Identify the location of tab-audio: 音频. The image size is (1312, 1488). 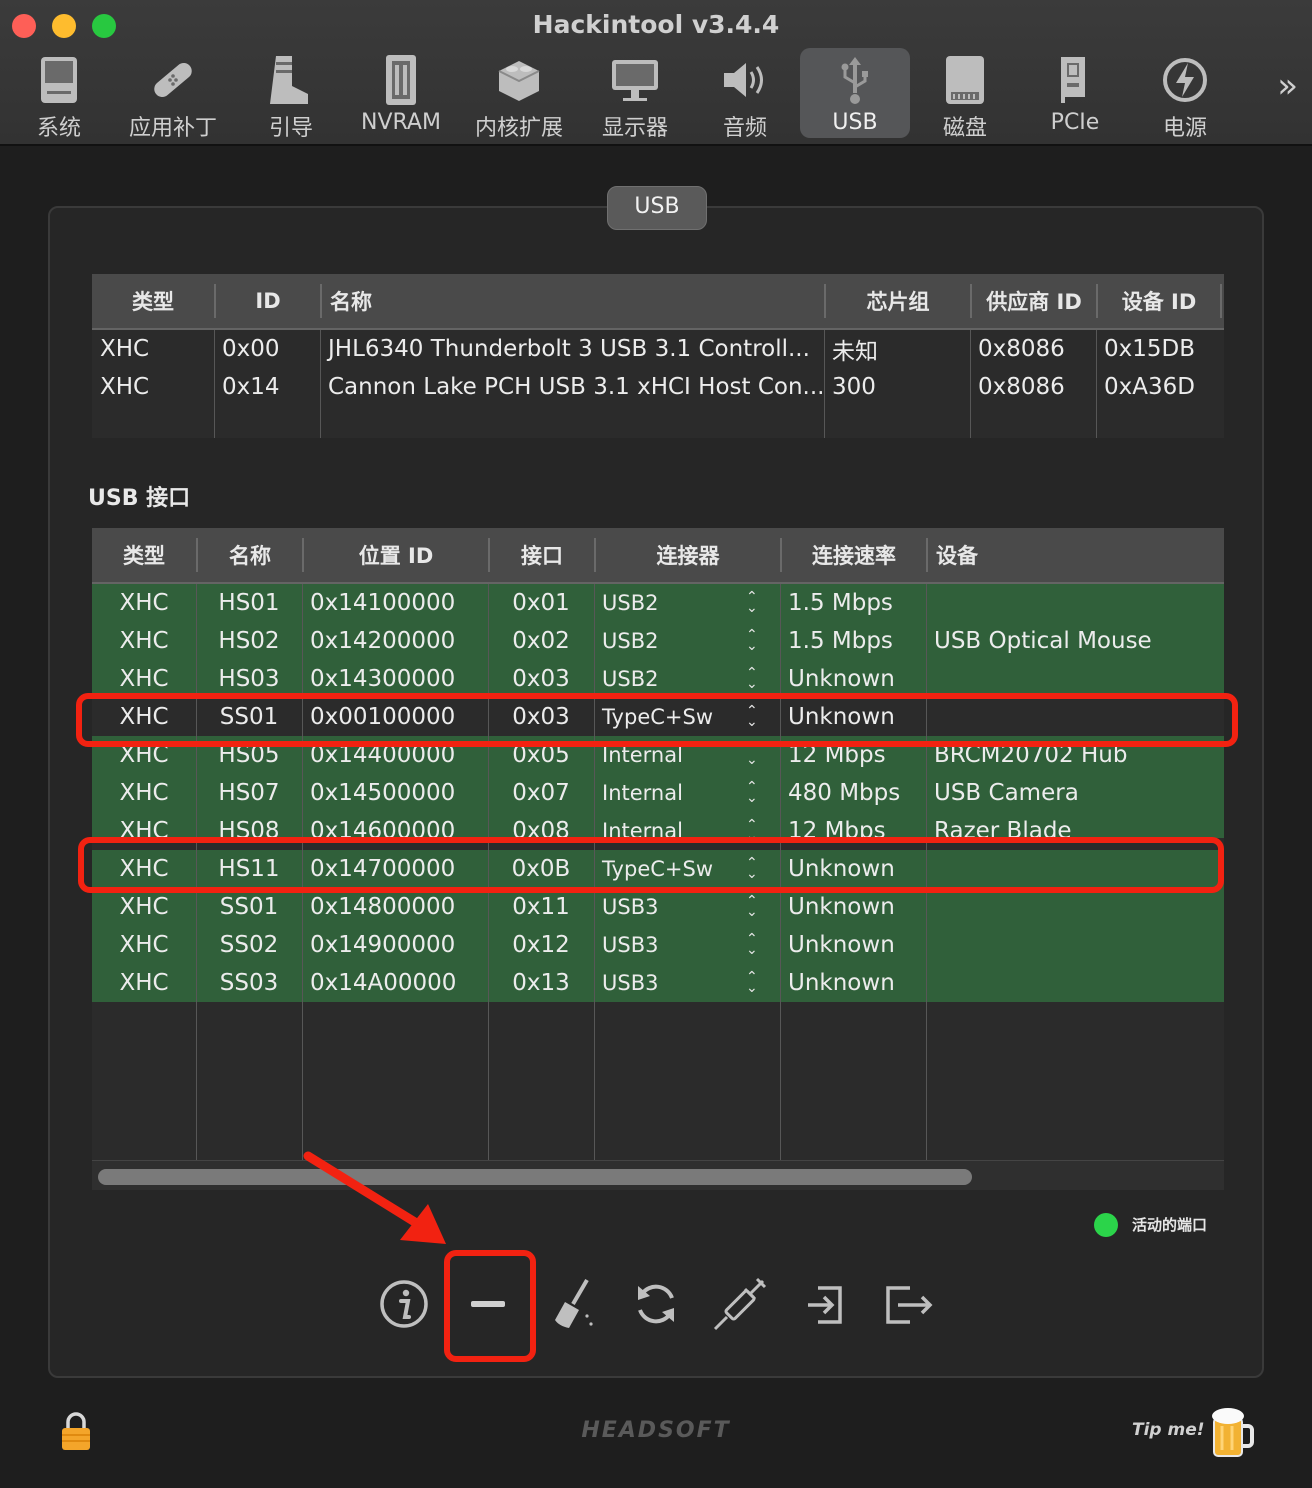
(745, 94).